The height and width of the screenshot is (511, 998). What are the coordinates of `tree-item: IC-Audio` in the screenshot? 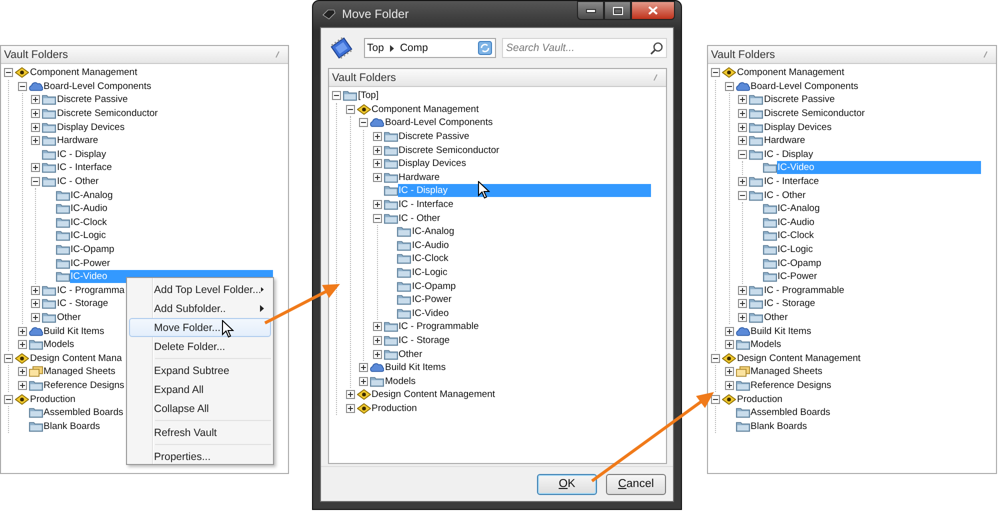 It's located at (430, 245).